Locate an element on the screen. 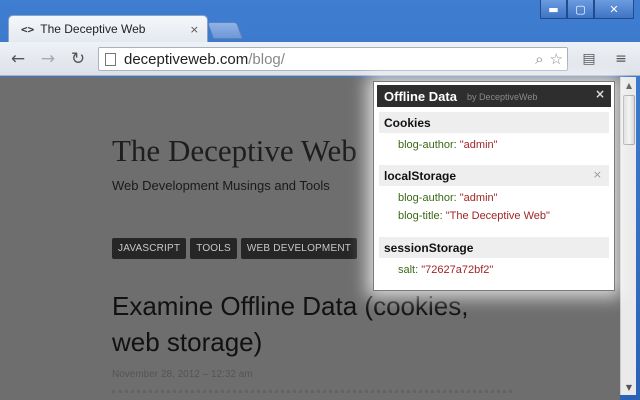  item-key: blog-title: is located at coordinates (420, 216).